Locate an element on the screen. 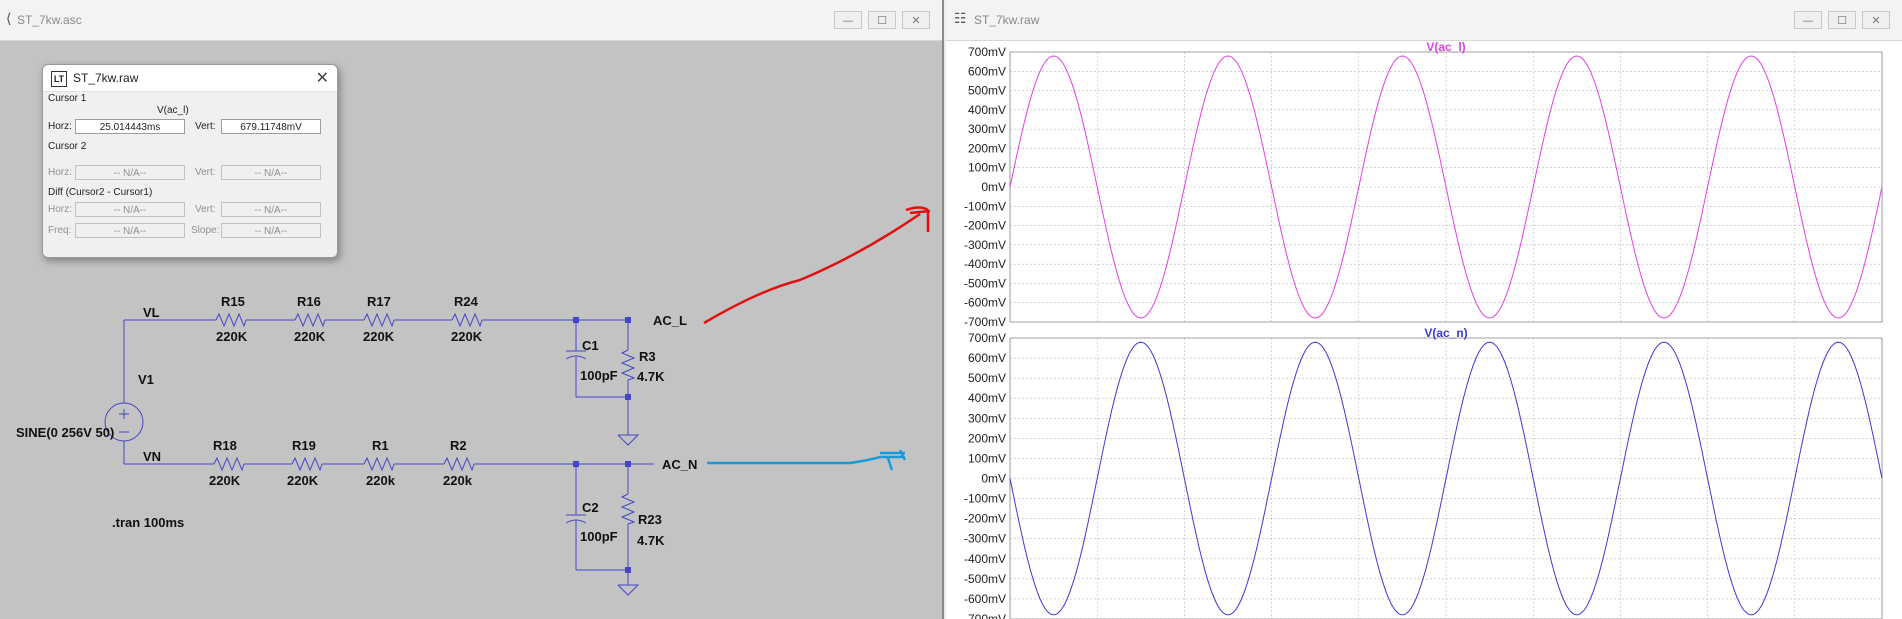  net-label-ac-n: AC_N is located at coordinates (679, 464).